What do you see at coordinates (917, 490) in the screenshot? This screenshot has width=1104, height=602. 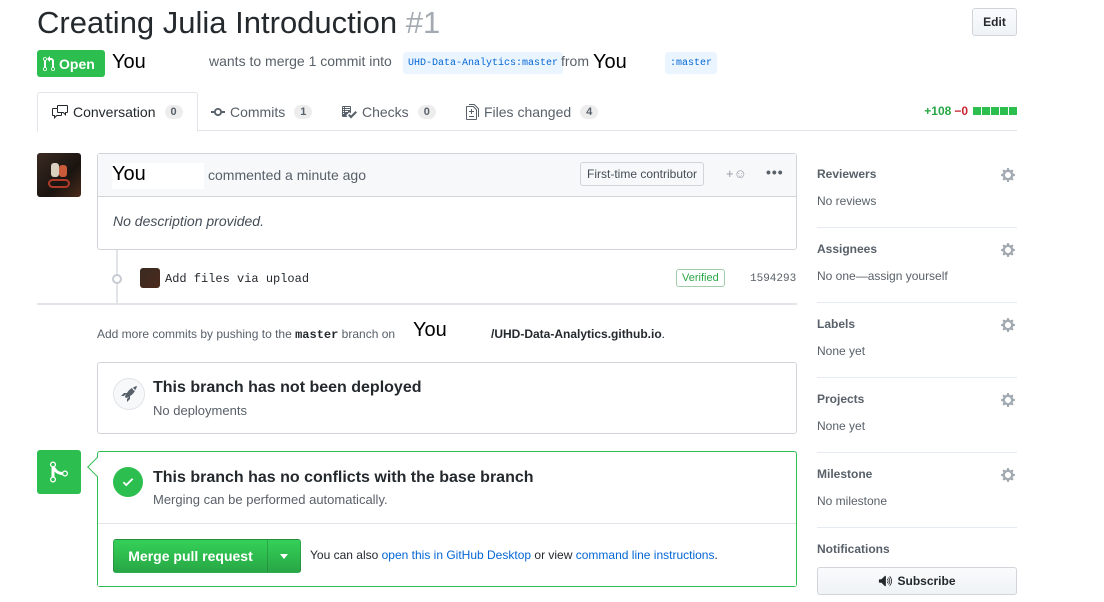 I see `sidebar-milestone: Milestone No milestone` at bounding box center [917, 490].